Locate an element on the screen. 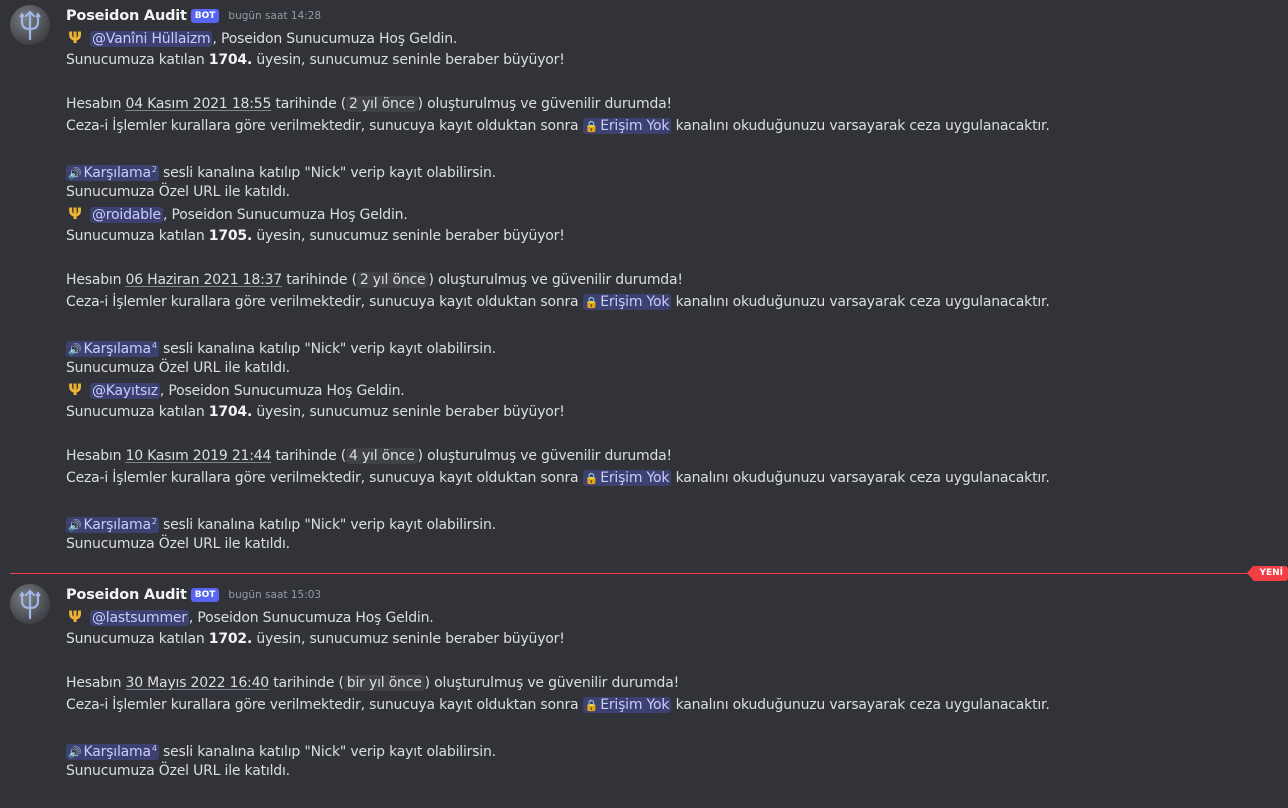 The width and height of the screenshot is (1288, 808). user-mention: @Vanîni Hüllaizm is located at coordinates (151, 39).